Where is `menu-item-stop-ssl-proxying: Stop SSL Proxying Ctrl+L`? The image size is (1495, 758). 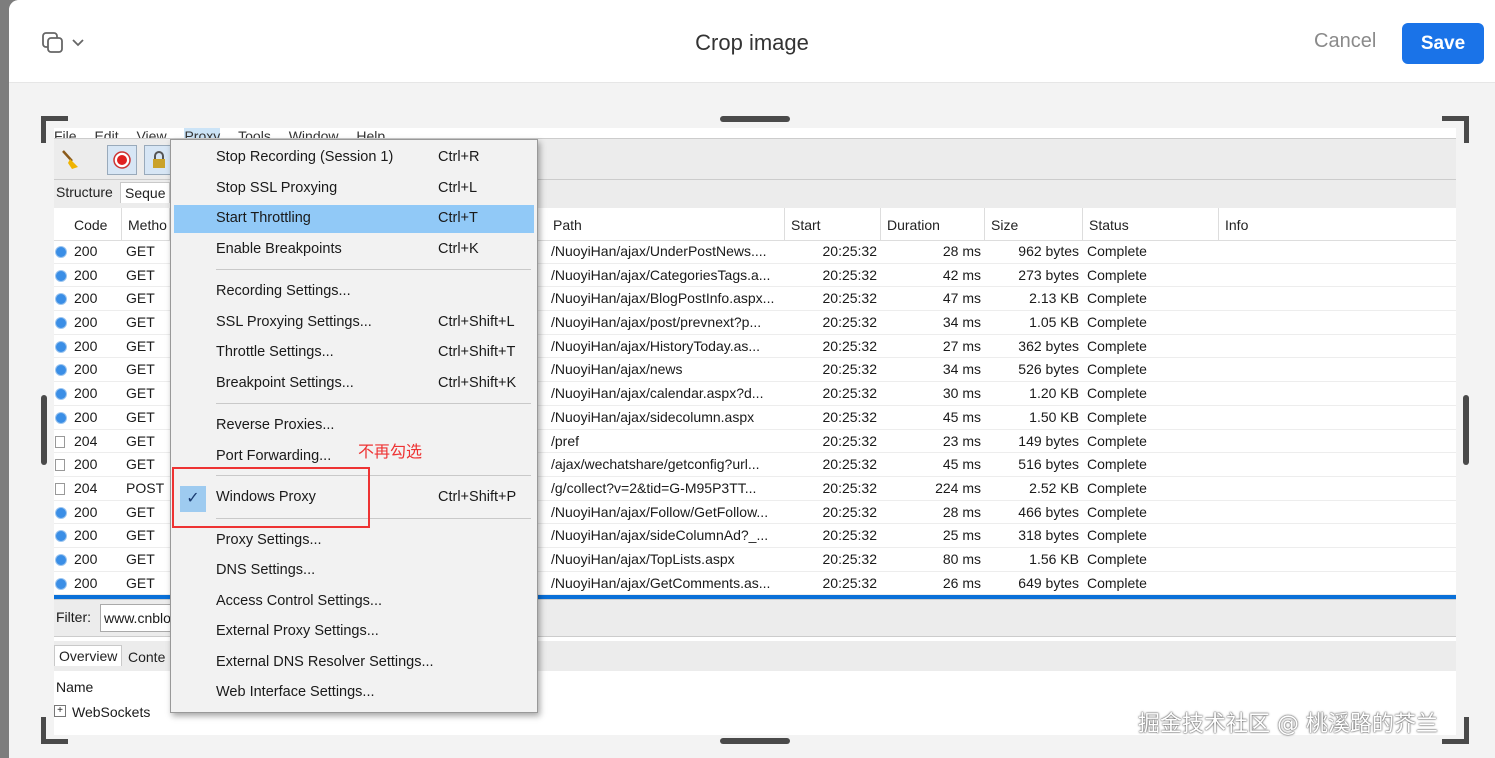
menu-item-stop-ssl-proxying: Stop SSL Proxying Ctrl+L is located at coordinates (354, 189).